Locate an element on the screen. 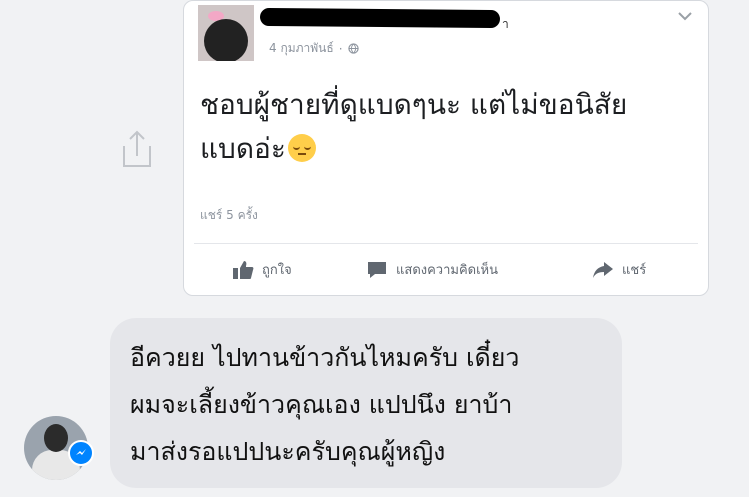 Image resolution: width=749 pixels, height=497 pixels. post-text-line: ชอบผู้ชายที่ดูแบดๆนะ แต่ไม่ขอนิสัย is located at coordinates (414, 104).